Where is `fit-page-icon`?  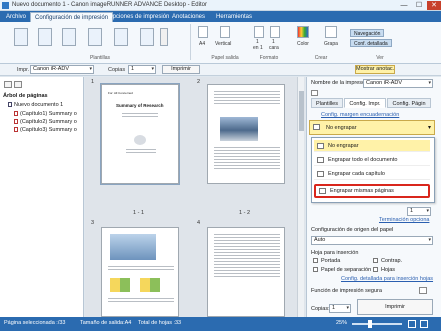 fit-page-icon is located at coordinates (412, 324).